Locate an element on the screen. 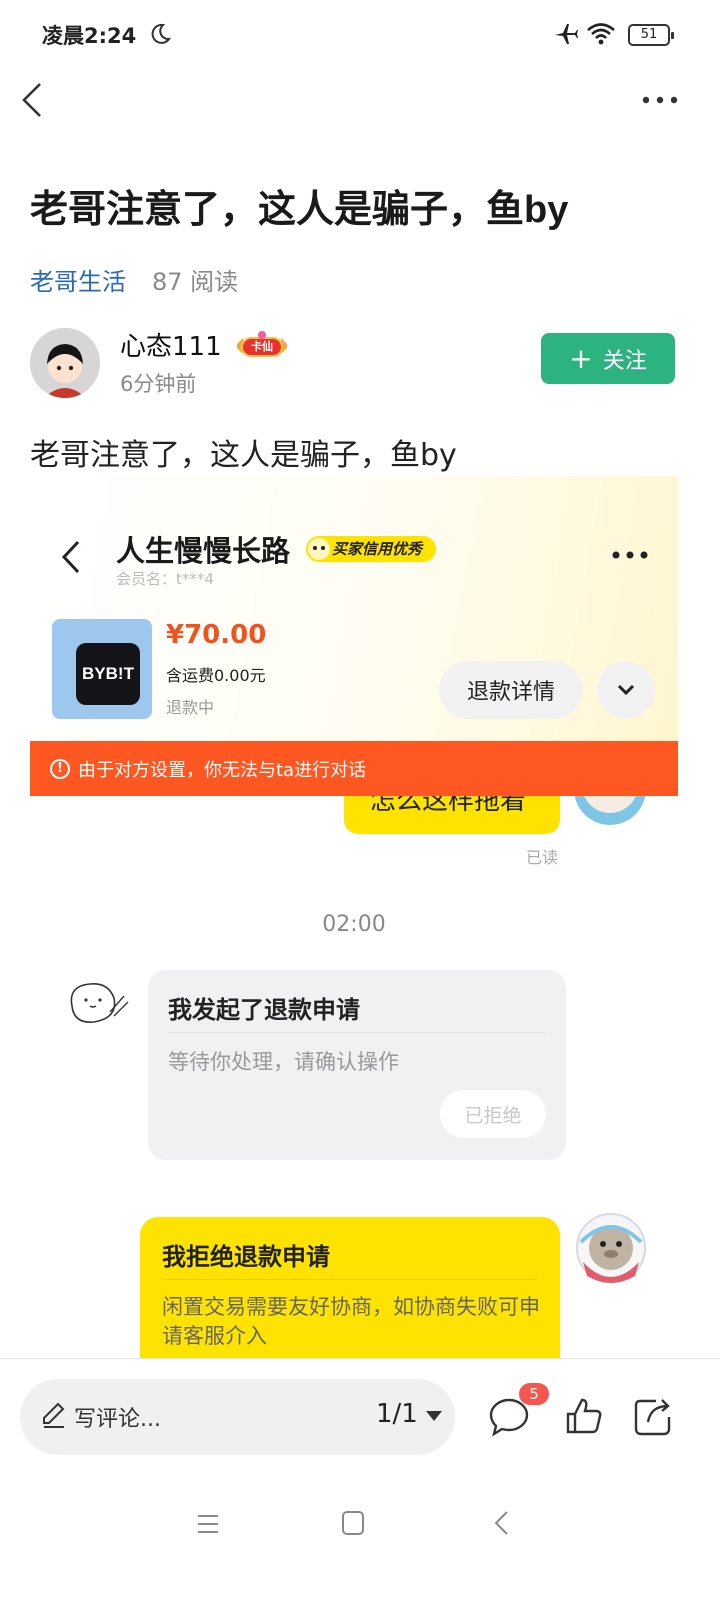  info-icon: ! is located at coordinates (60, 768).